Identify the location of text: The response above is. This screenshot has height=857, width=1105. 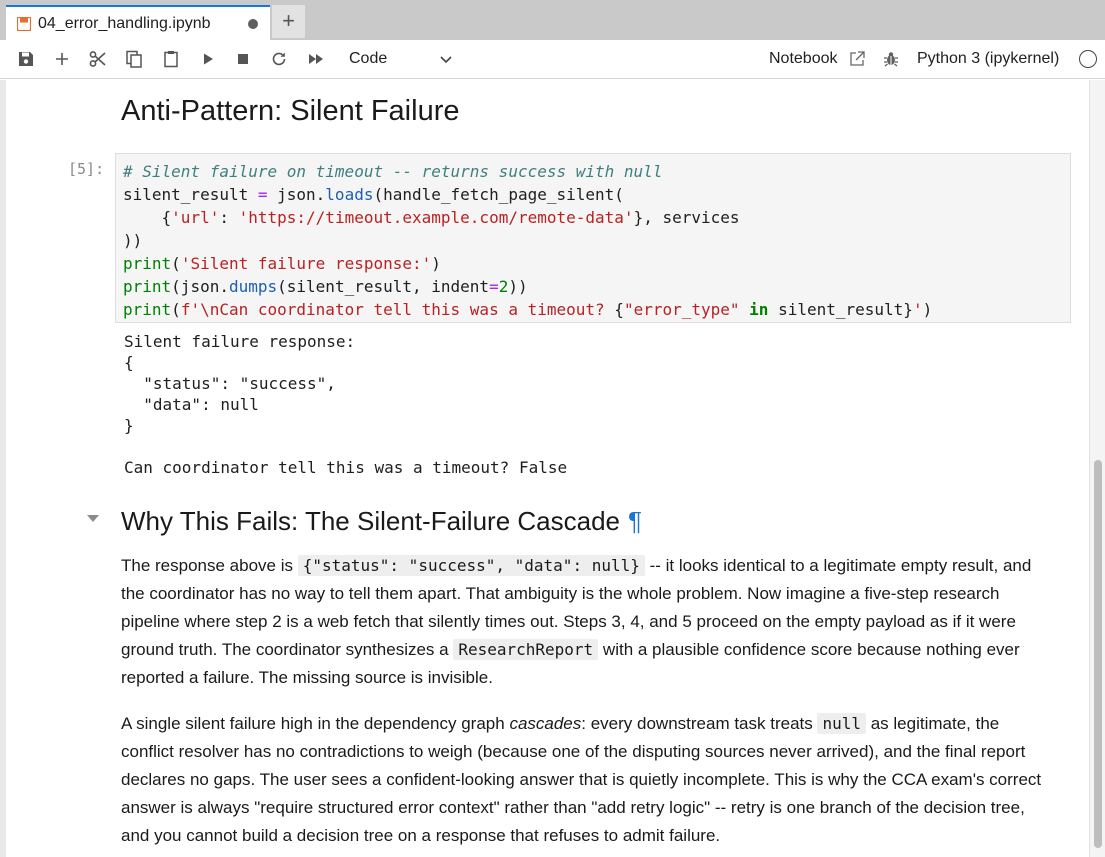
(209, 565).